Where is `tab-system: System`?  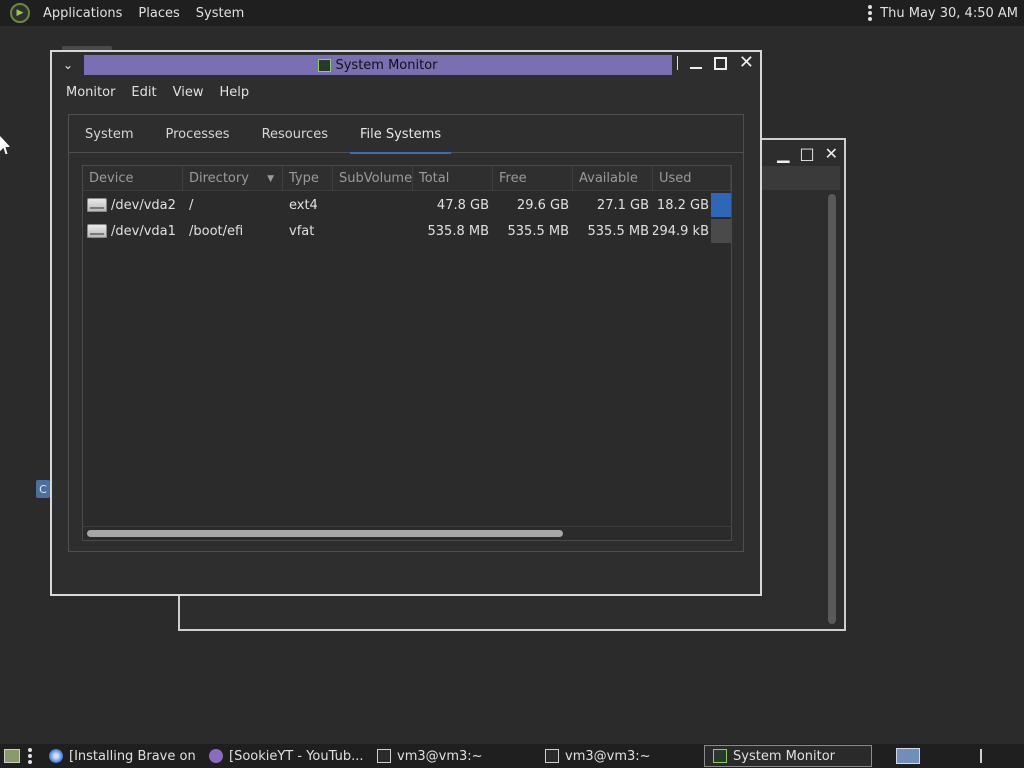
tab-system: System is located at coordinates (109, 134).